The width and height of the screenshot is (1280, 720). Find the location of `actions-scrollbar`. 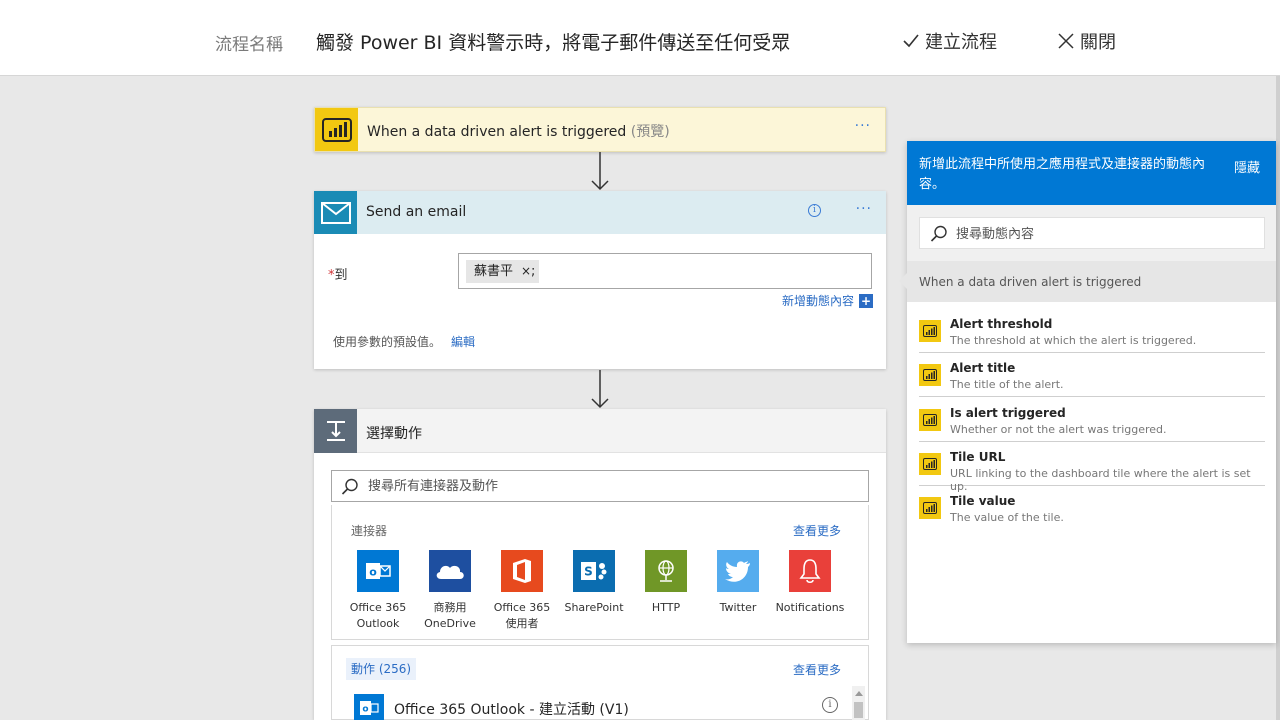

actions-scrollbar is located at coordinates (858, 703).